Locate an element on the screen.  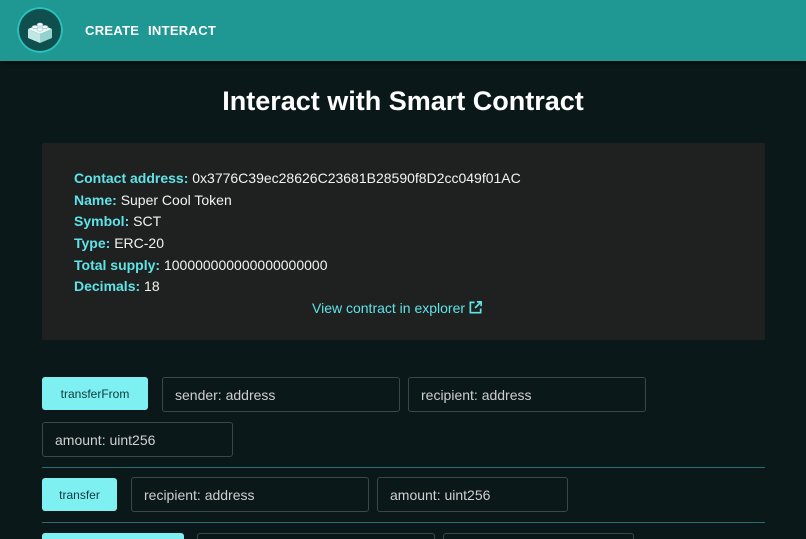
contract-type-row: Type: ERC-20 is located at coordinates (119, 243).